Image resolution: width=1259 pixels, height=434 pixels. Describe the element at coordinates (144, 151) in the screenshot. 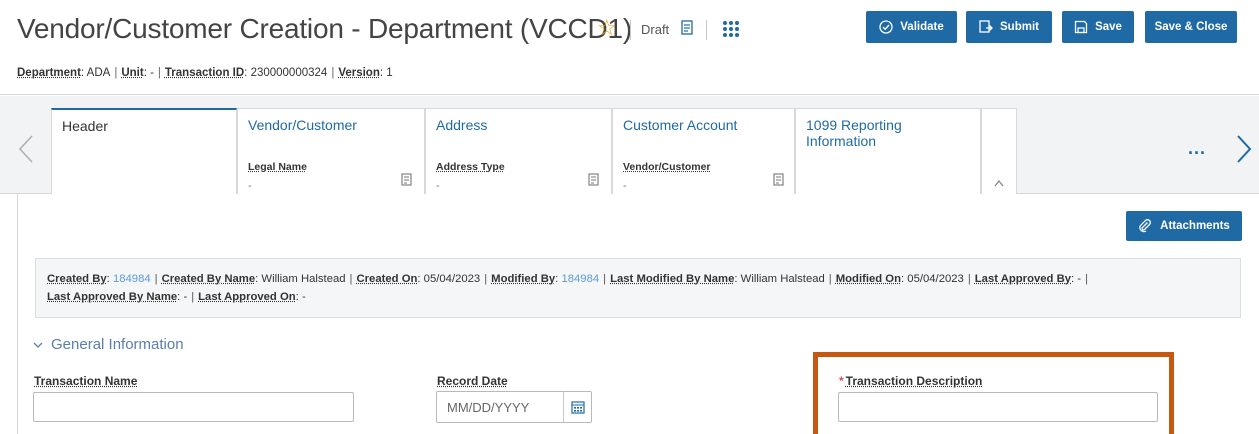

I see `tab-header: Header` at that location.